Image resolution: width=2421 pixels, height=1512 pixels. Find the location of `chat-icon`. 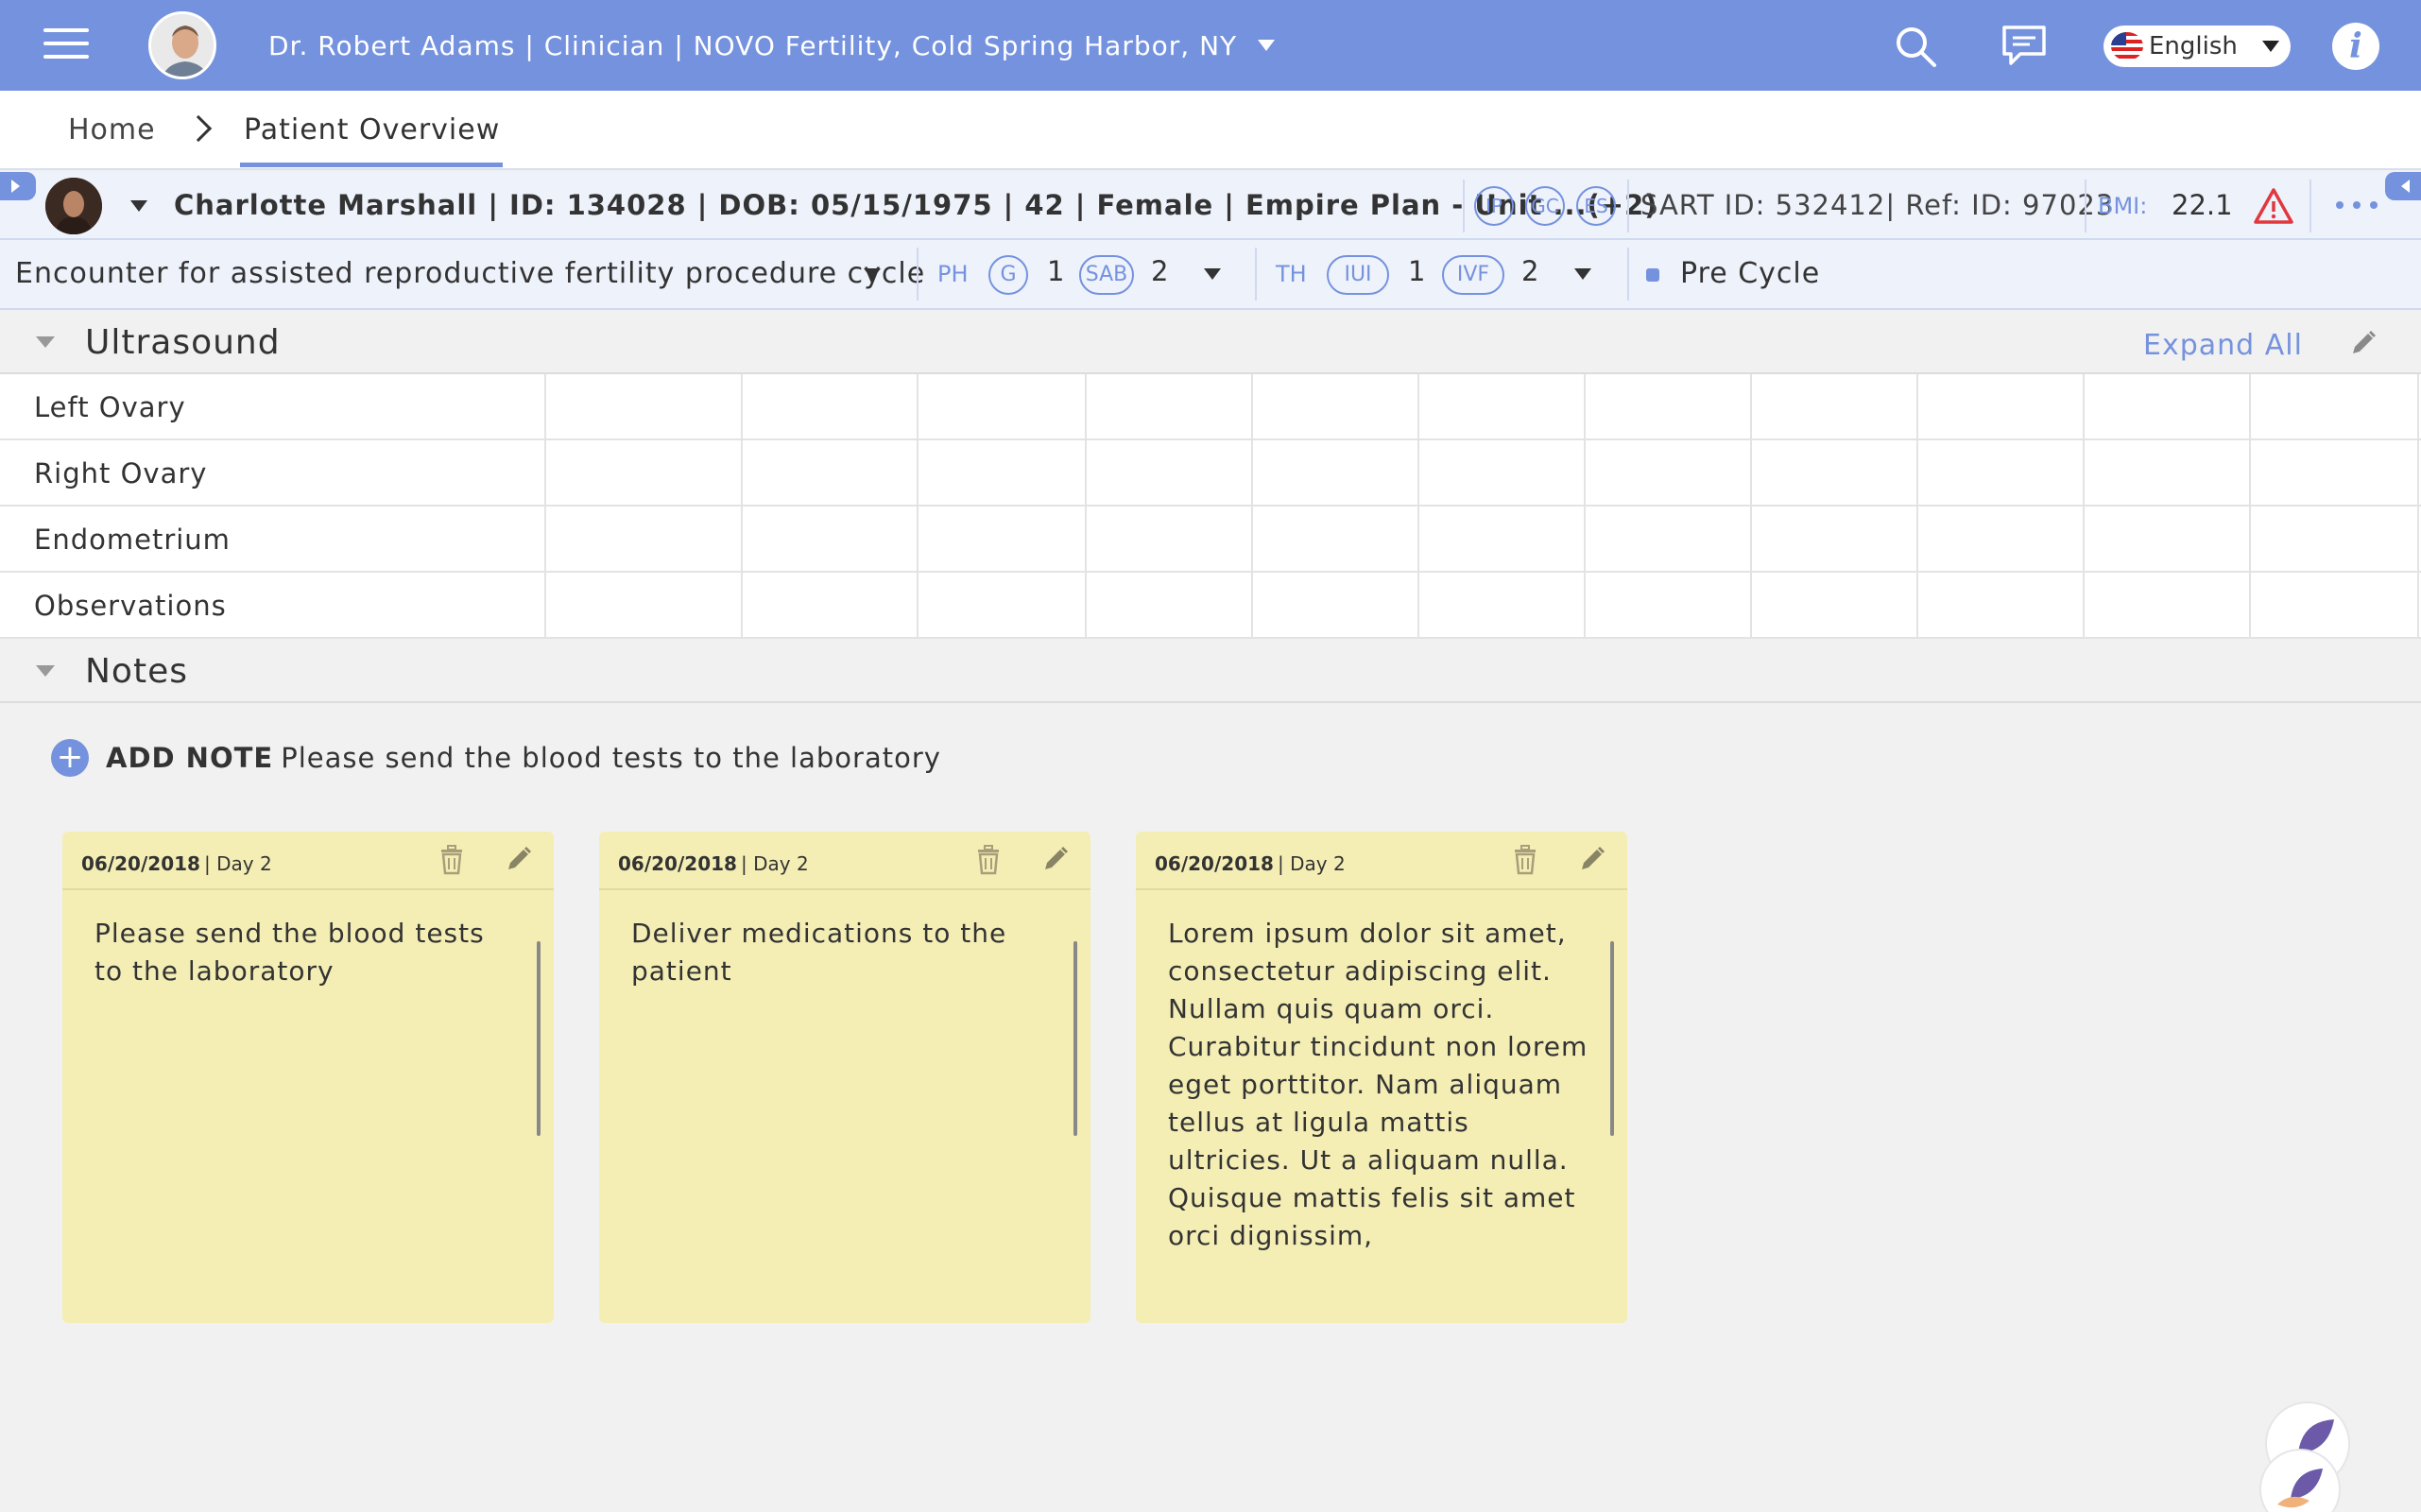

chat-icon is located at coordinates (2024, 45).